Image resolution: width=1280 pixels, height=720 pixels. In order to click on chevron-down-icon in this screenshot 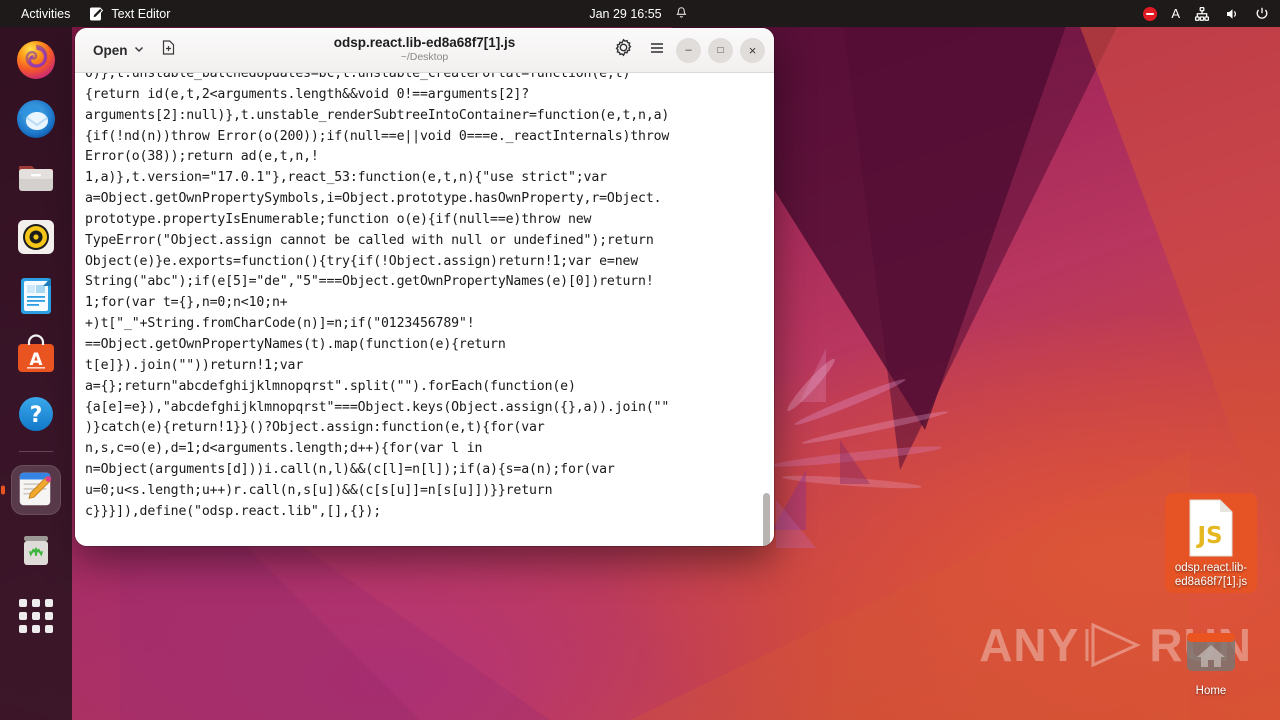, I will do `click(139, 50)`.